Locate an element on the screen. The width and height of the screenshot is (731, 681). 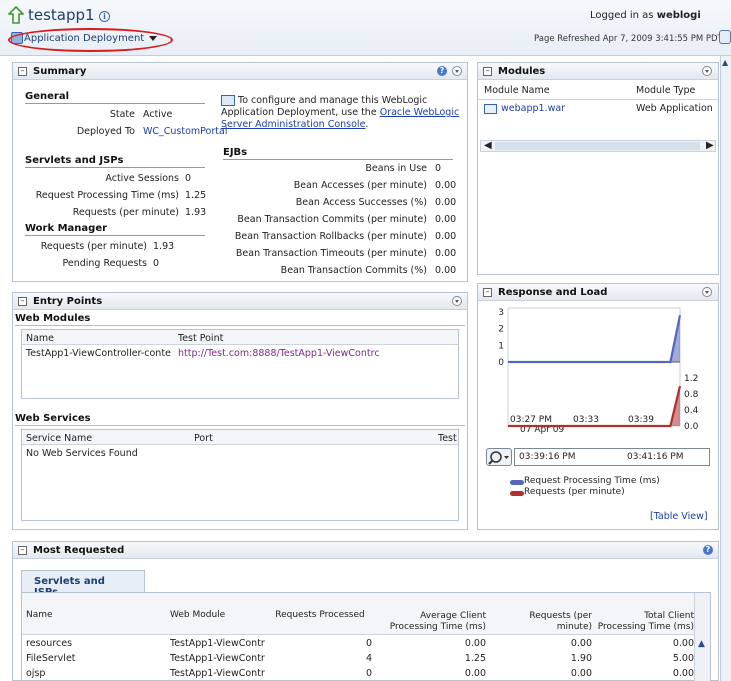
column-header: Port is located at coordinates (203, 438).